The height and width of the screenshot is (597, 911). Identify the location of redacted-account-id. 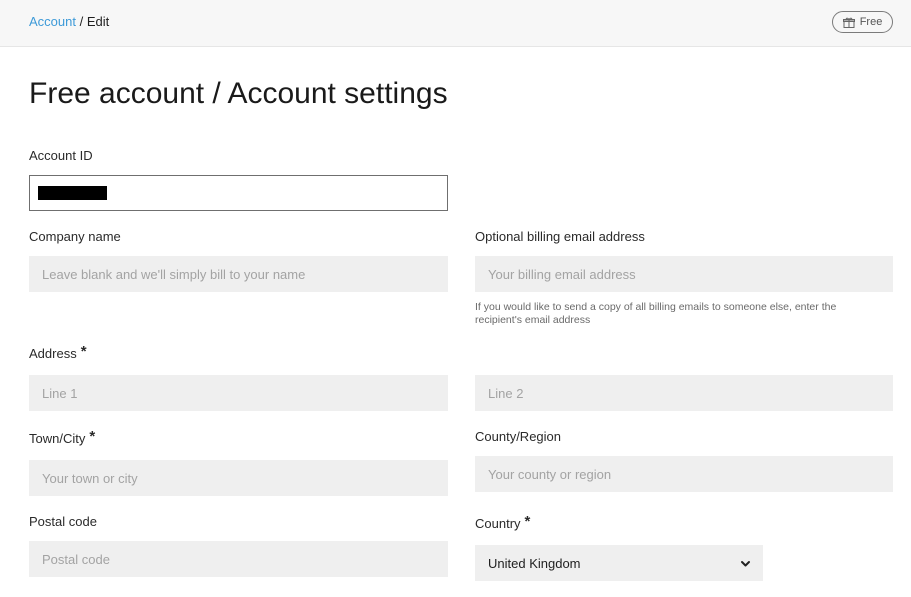
(72, 193).